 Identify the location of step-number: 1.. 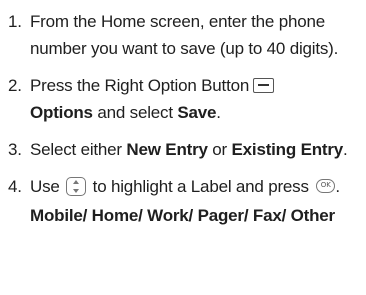
(15, 21).